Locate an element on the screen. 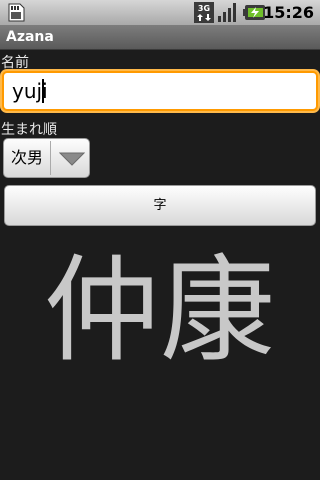  title-bar: Azana is located at coordinates (160, 37).